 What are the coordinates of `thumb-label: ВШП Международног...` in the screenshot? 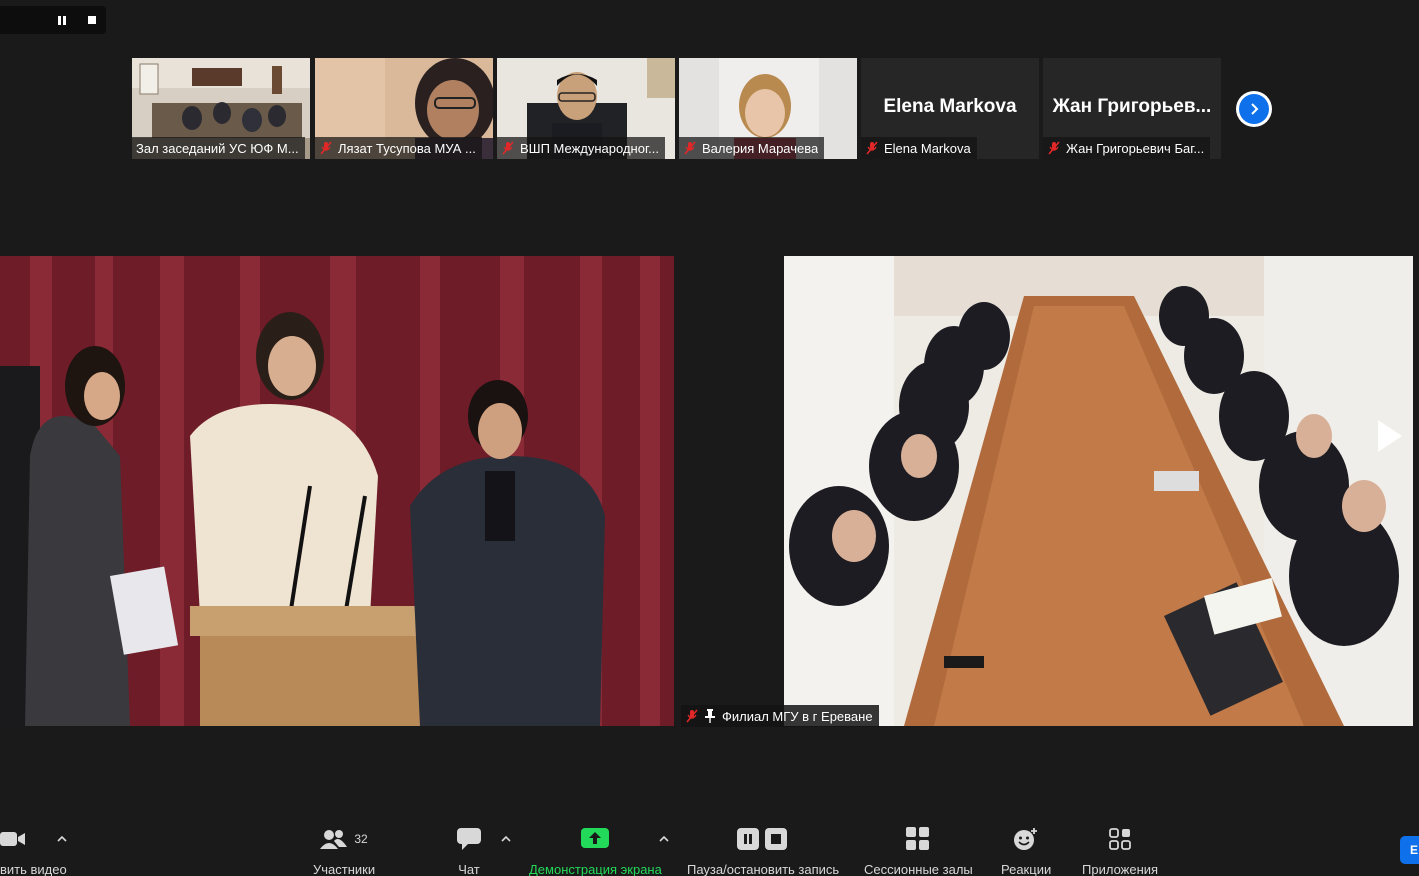 It's located at (589, 148).